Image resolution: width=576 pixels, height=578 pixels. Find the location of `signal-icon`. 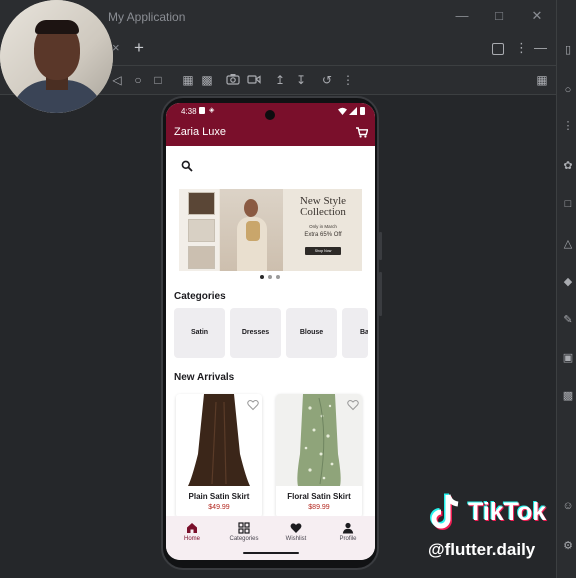

signal-icon is located at coordinates (353, 111).